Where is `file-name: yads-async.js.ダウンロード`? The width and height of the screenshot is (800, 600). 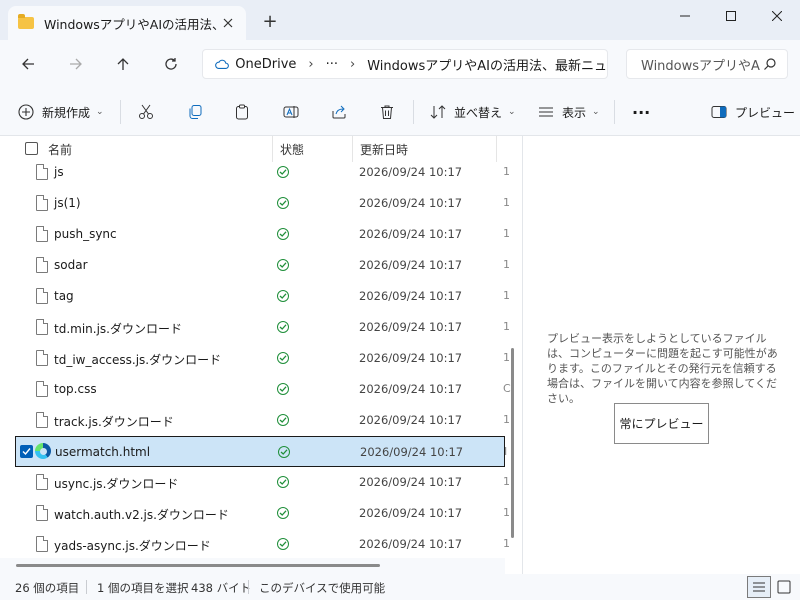 file-name: yads-async.js.ダウンロード is located at coordinates (132, 546).